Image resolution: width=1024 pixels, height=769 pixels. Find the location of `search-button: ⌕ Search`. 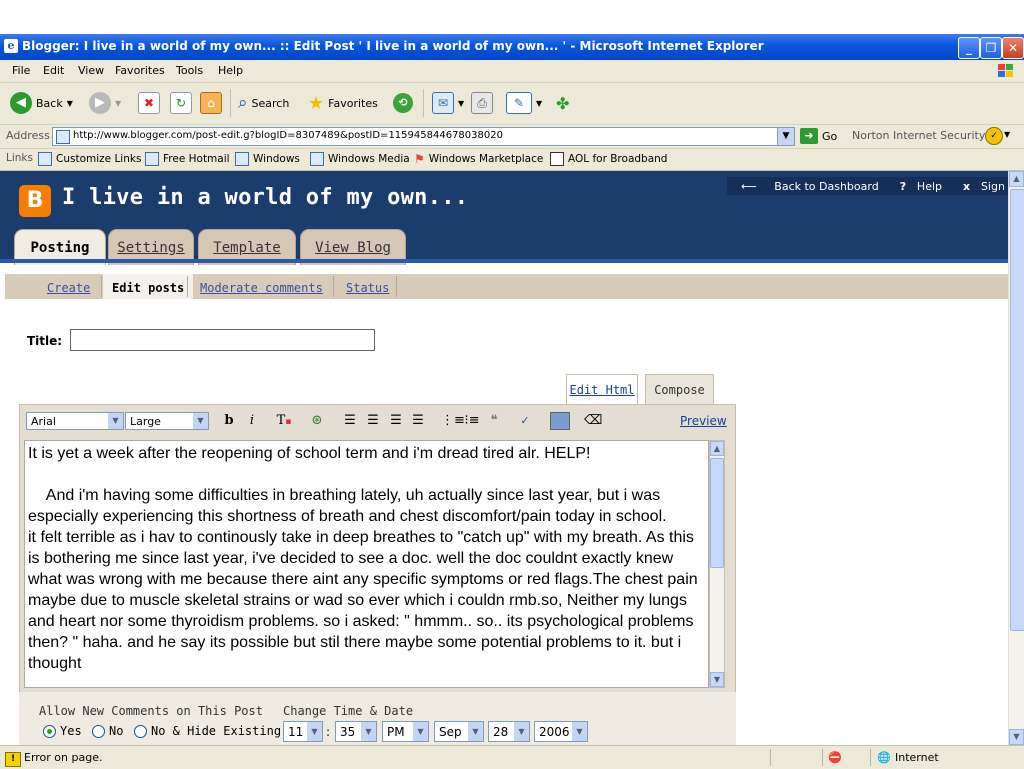

search-button: ⌕ Search is located at coordinates (263, 103).